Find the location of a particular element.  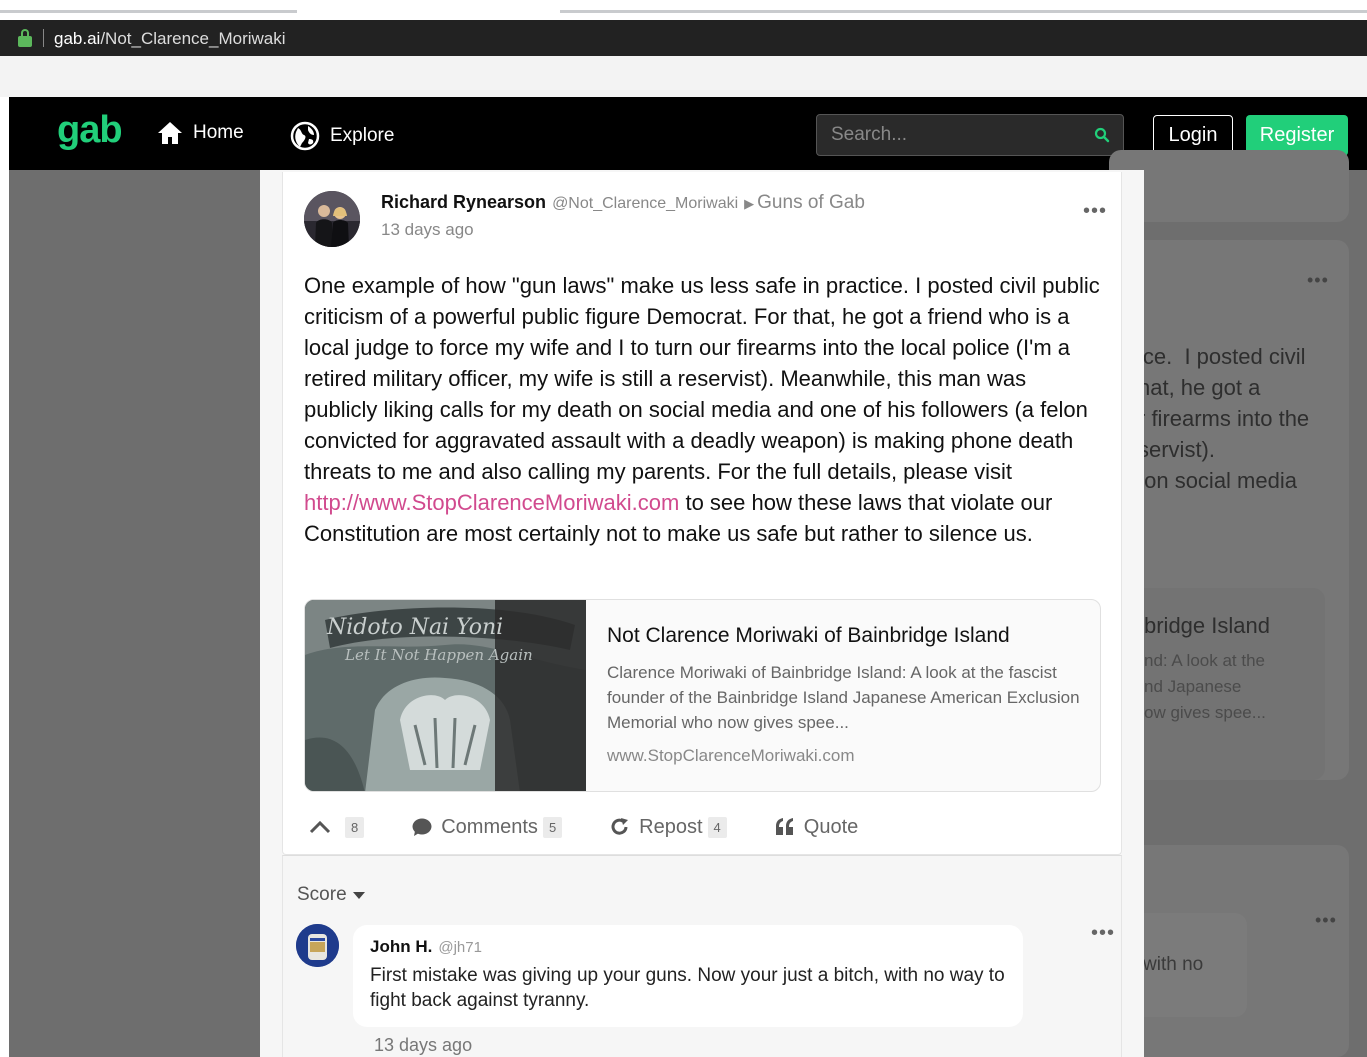

comment-timestamp: 13 days ago is located at coordinates (423, 1045).